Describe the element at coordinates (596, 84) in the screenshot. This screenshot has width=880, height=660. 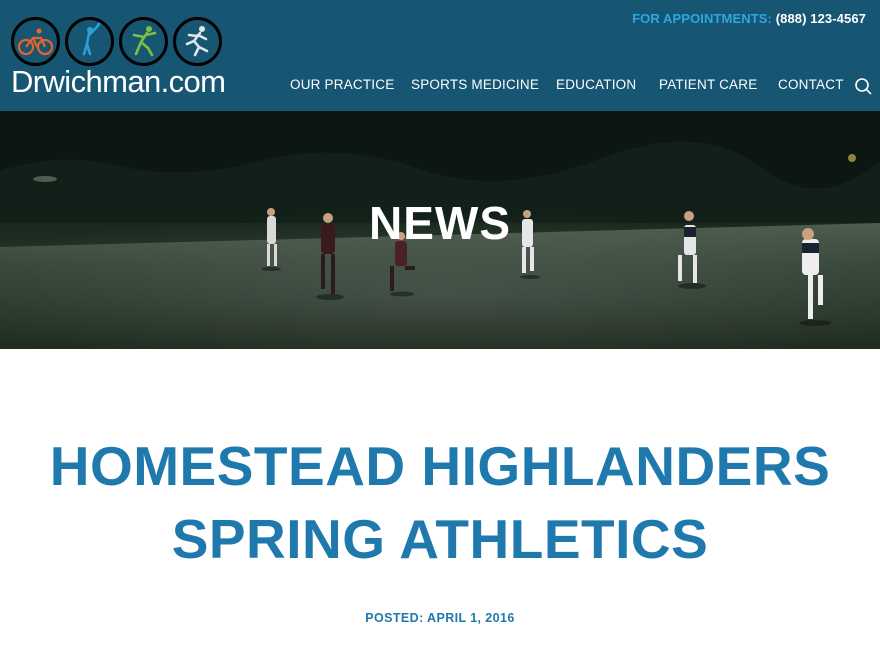
I see `nav-education: EDUCATION` at that location.